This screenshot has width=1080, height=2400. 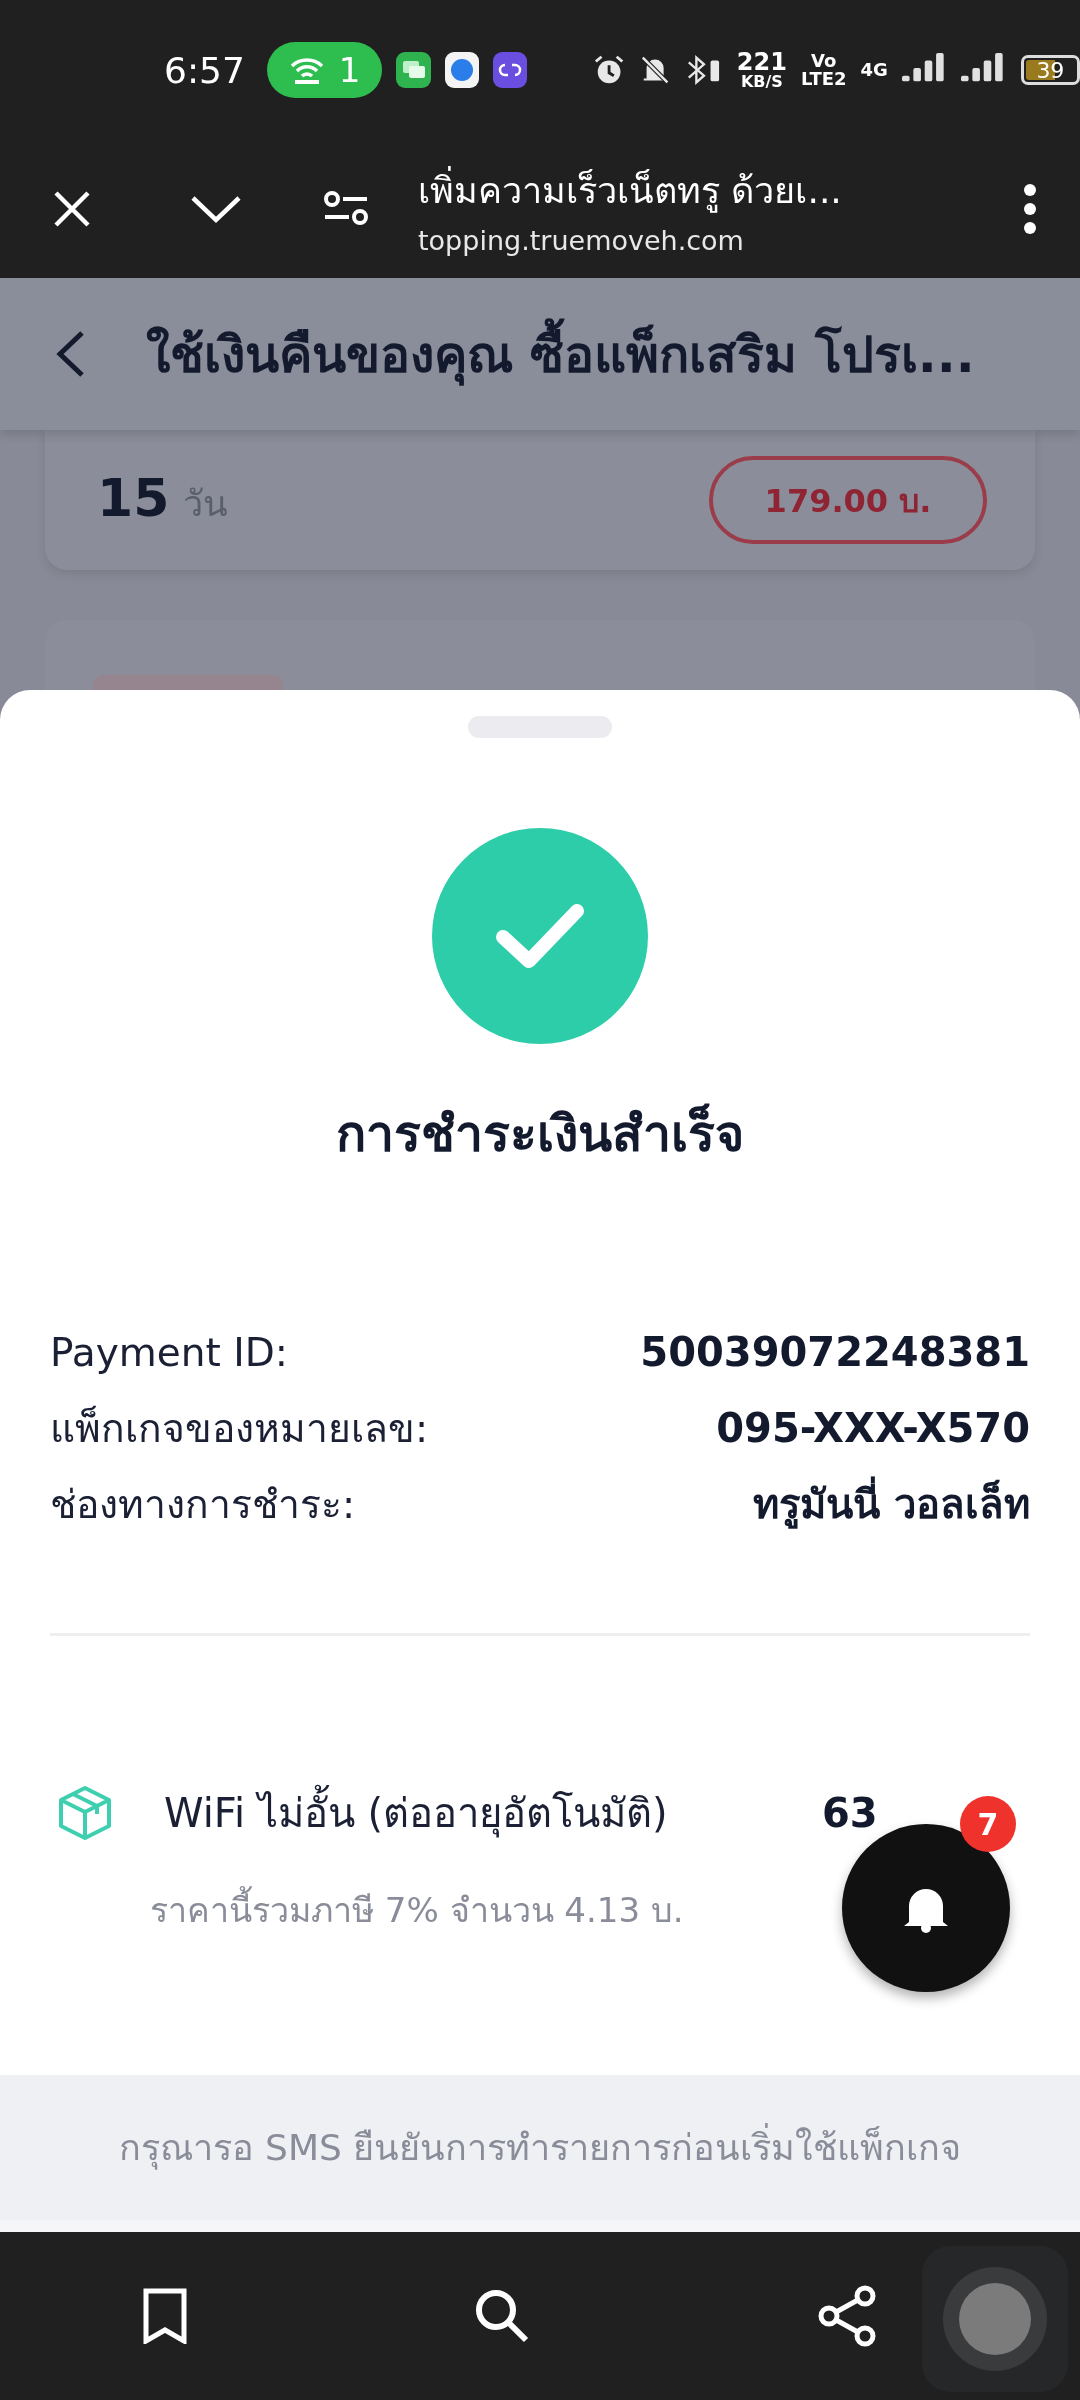 I want to click on network-type: 4G, so click(x=874, y=70).